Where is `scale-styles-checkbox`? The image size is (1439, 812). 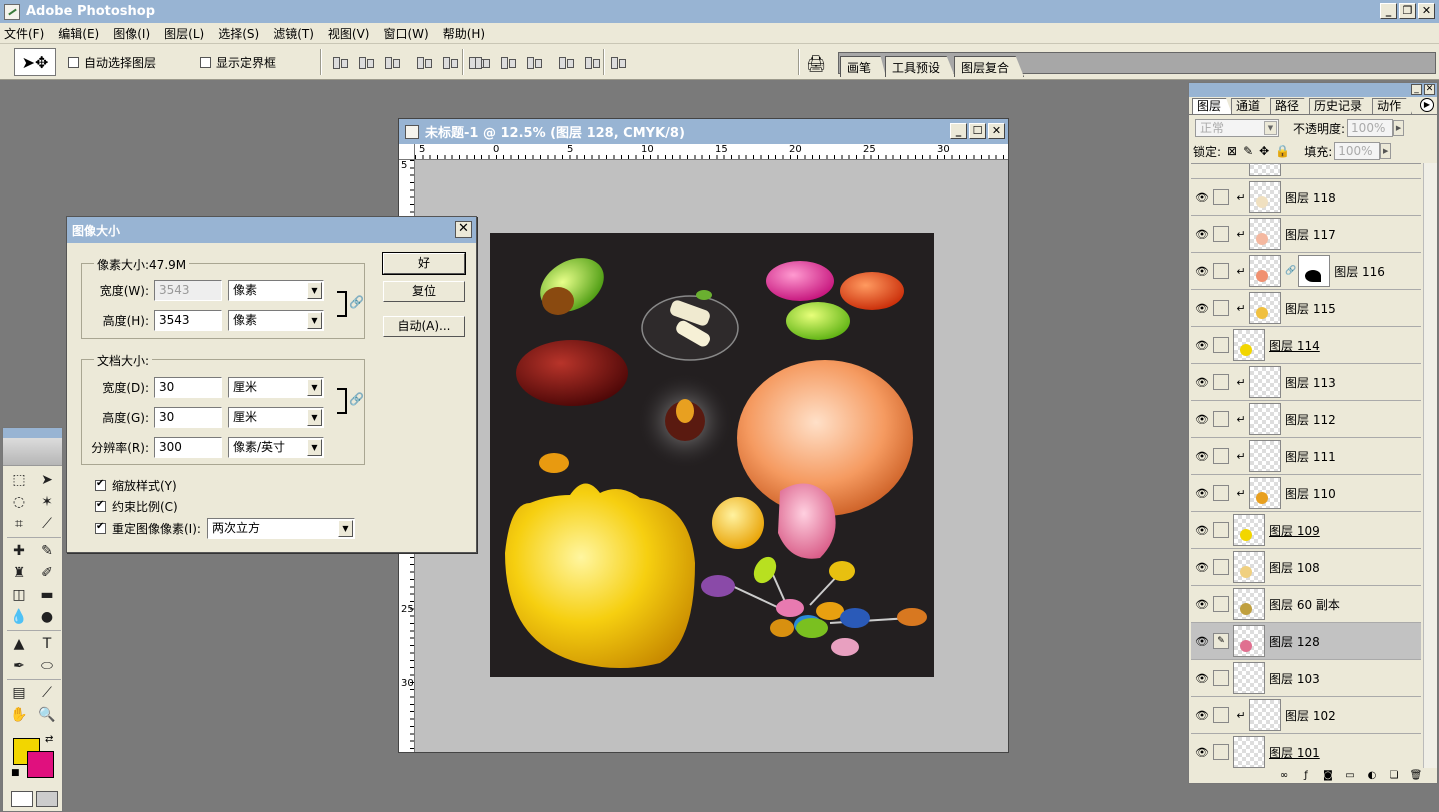
scale-styles-checkbox is located at coordinates (100, 484).